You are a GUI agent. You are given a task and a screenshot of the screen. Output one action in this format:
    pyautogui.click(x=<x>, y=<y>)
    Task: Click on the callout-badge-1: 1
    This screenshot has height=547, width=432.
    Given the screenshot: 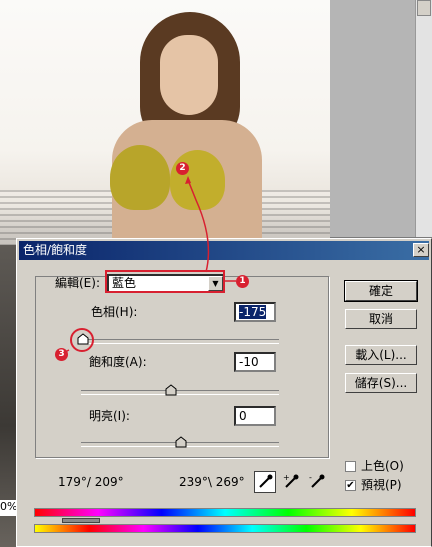 What is the action you would take?
    pyautogui.click(x=242, y=281)
    